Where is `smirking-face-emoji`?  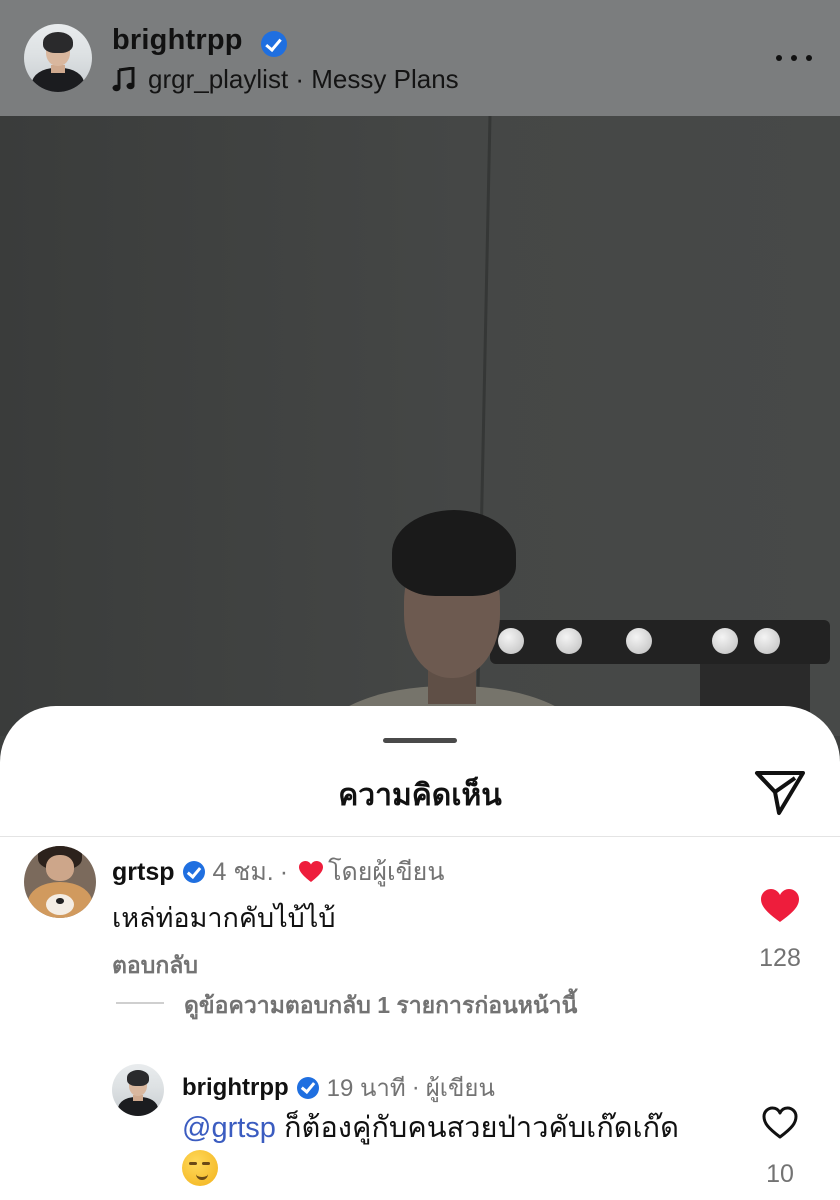 smirking-face-emoji is located at coordinates (200, 1168).